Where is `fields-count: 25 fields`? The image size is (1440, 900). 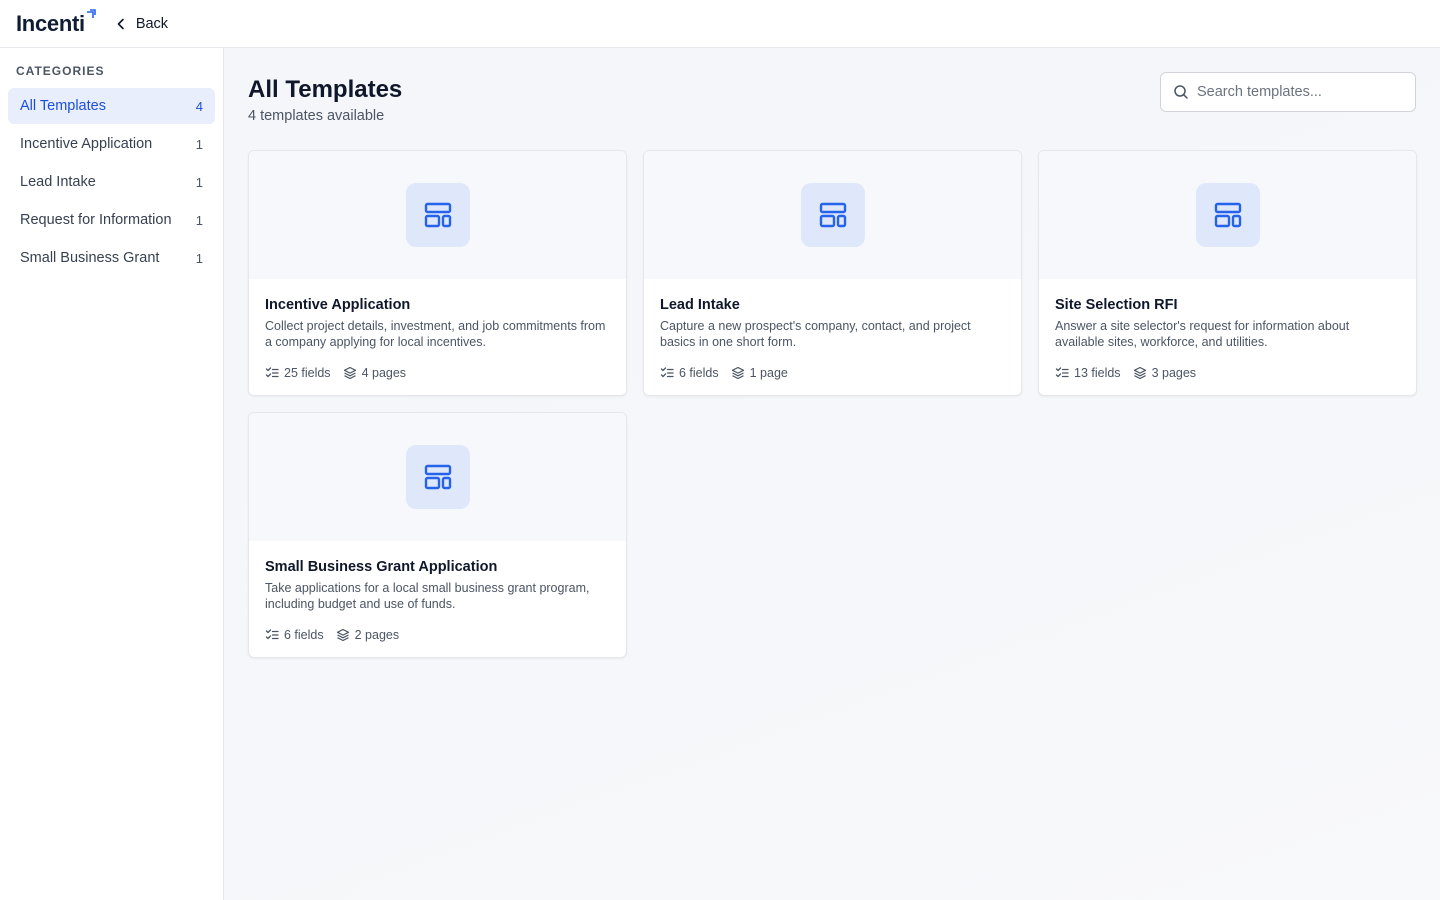 fields-count: 25 fields is located at coordinates (298, 373).